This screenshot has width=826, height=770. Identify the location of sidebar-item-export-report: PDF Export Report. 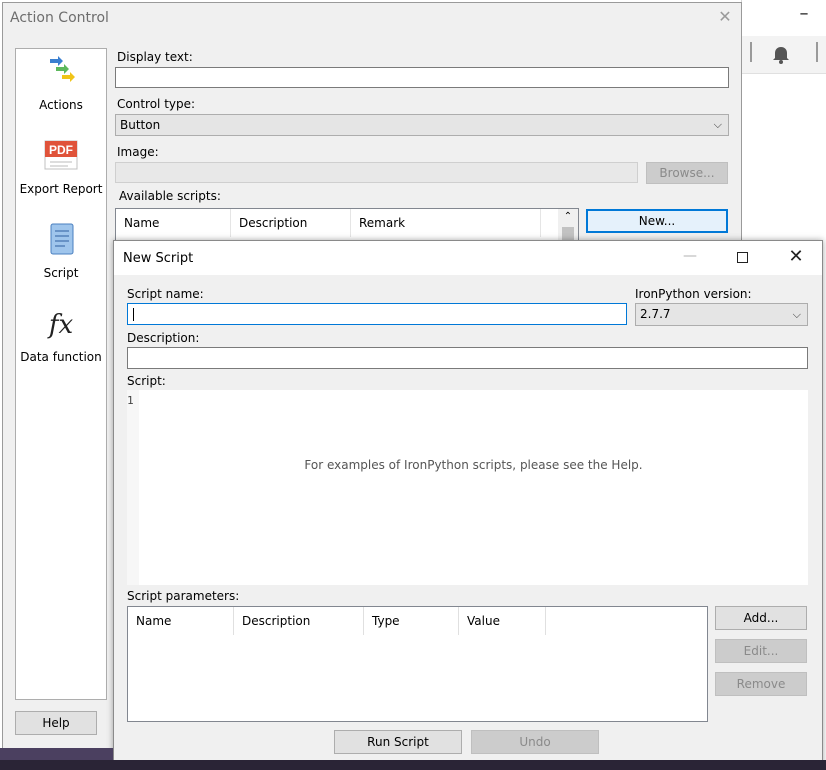
(61, 166).